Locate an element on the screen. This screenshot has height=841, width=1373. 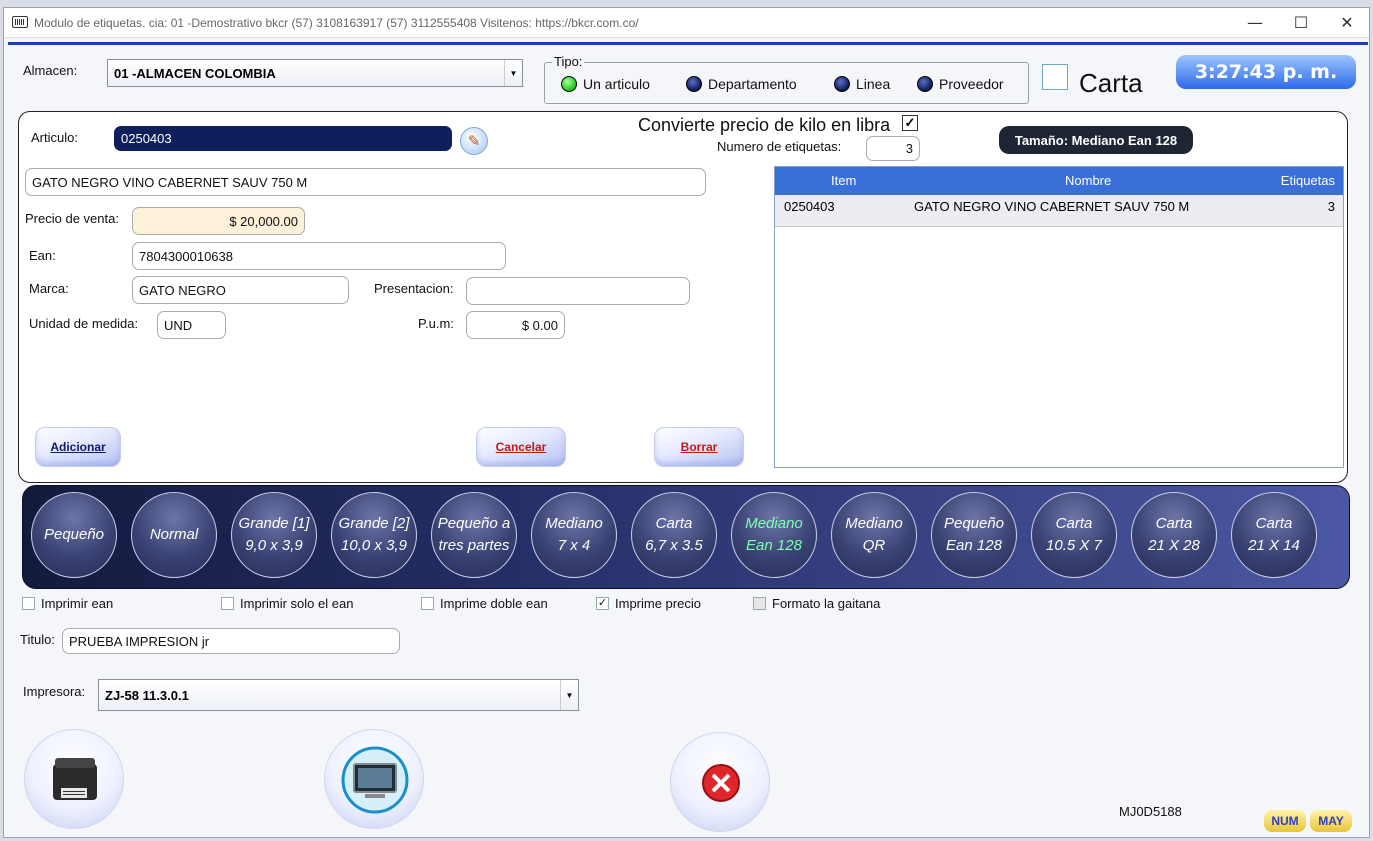
imprimir-ean-checkbox: Imprimir ean is located at coordinates (67, 603).